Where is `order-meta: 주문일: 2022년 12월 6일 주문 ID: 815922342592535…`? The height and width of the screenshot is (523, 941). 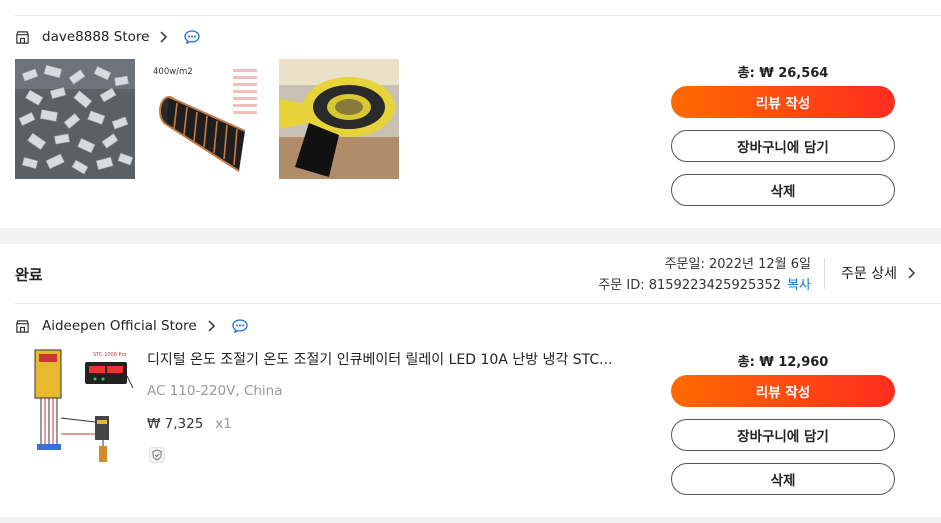 order-meta: 주문일: 2022년 12월 6일 주문 ID: 815922342592535… is located at coordinates (704, 275).